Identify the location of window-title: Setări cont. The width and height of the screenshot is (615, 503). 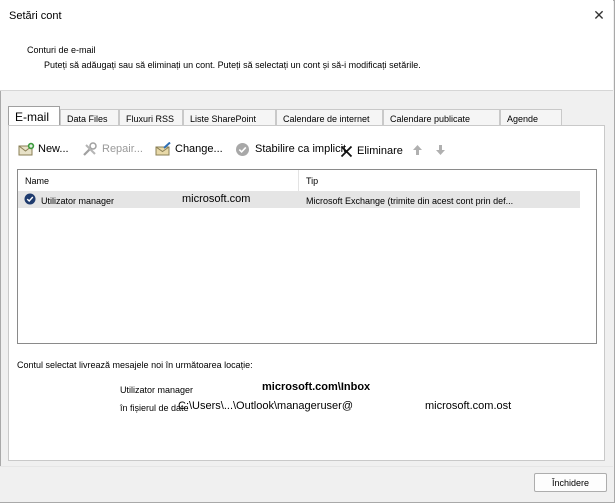
(35, 16).